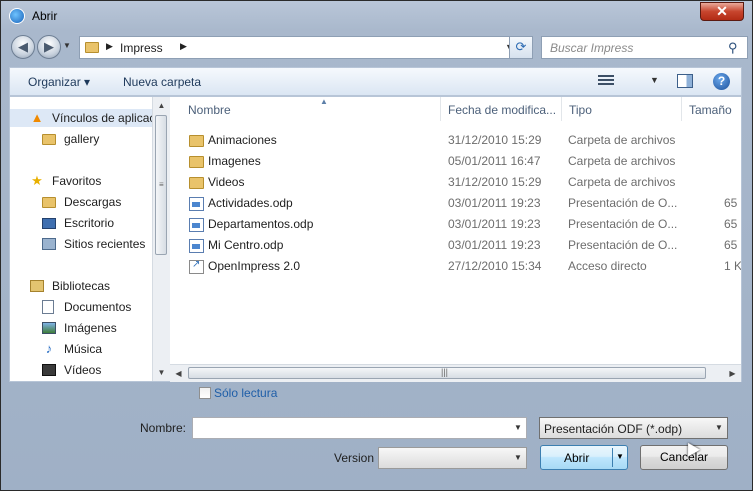 This screenshot has width=753, height=491. What do you see at coordinates (45, 16) in the screenshot?
I see `window-title: Abrir` at bounding box center [45, 16].